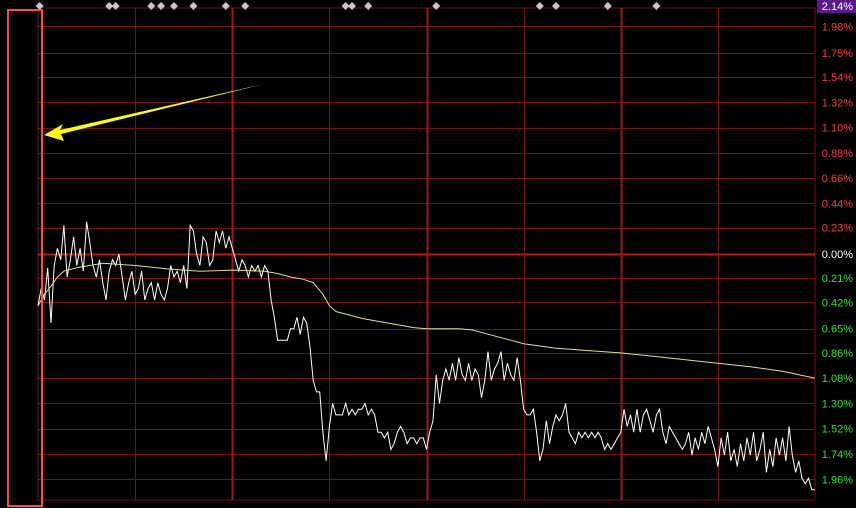 This screenshot has height=508, width=856. Describe the element at coordinates (837, 379) in the screenshot. I see `y-tick-label: 1.08%` at that location.